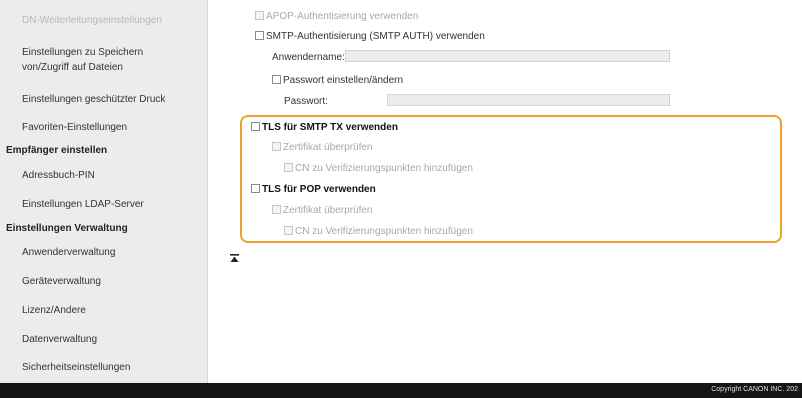  Describe the element at coordinates (330, 127) in the screenshot. I see `tls-smtp-label: TLS für SMTP TX verwenden` at that location.